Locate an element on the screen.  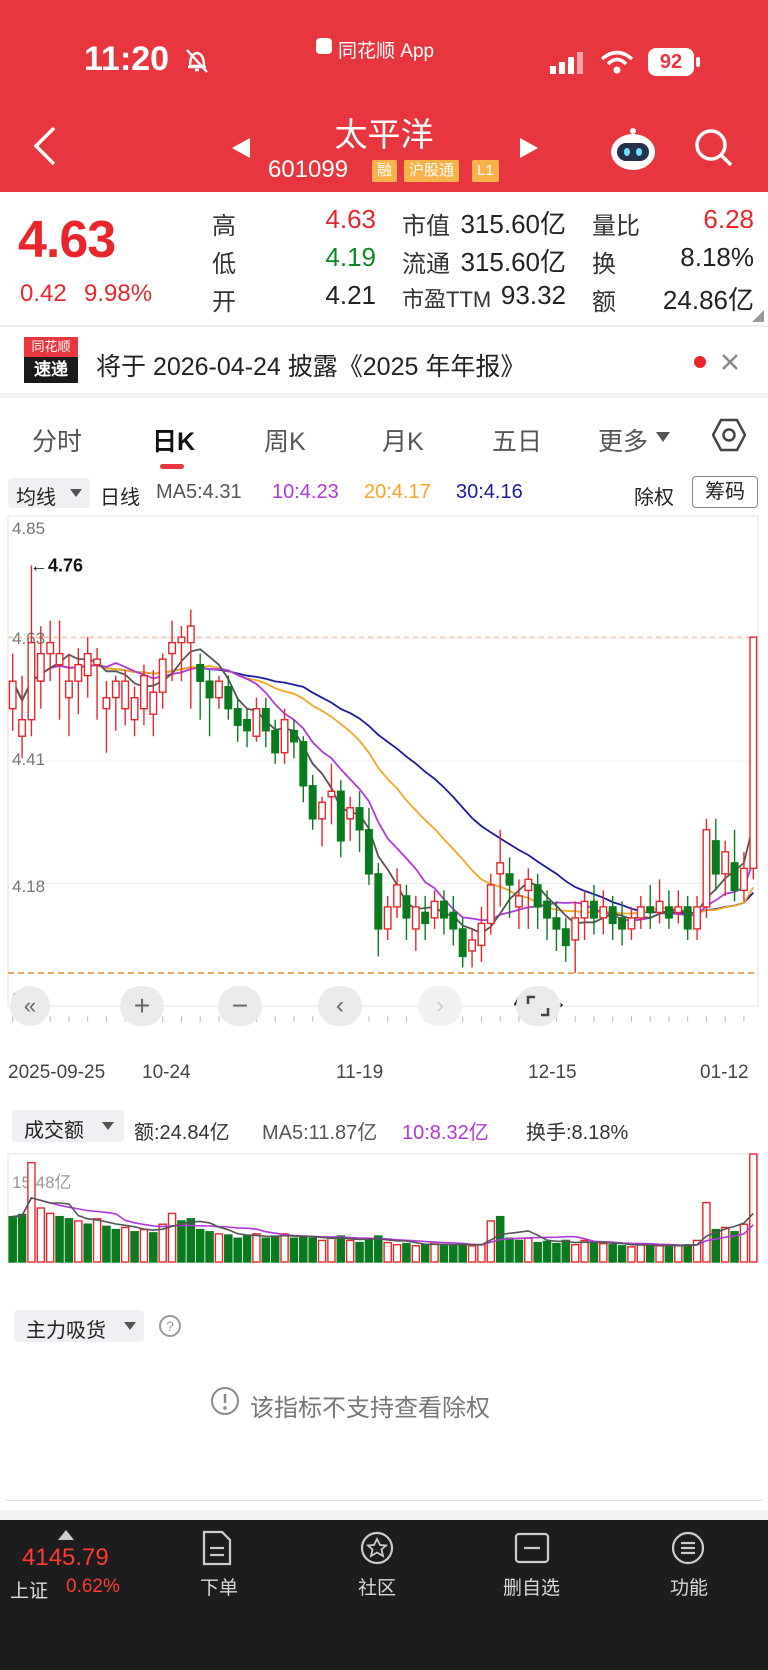
tab-weekly-k: 周K is located at coordinates (285, 440).